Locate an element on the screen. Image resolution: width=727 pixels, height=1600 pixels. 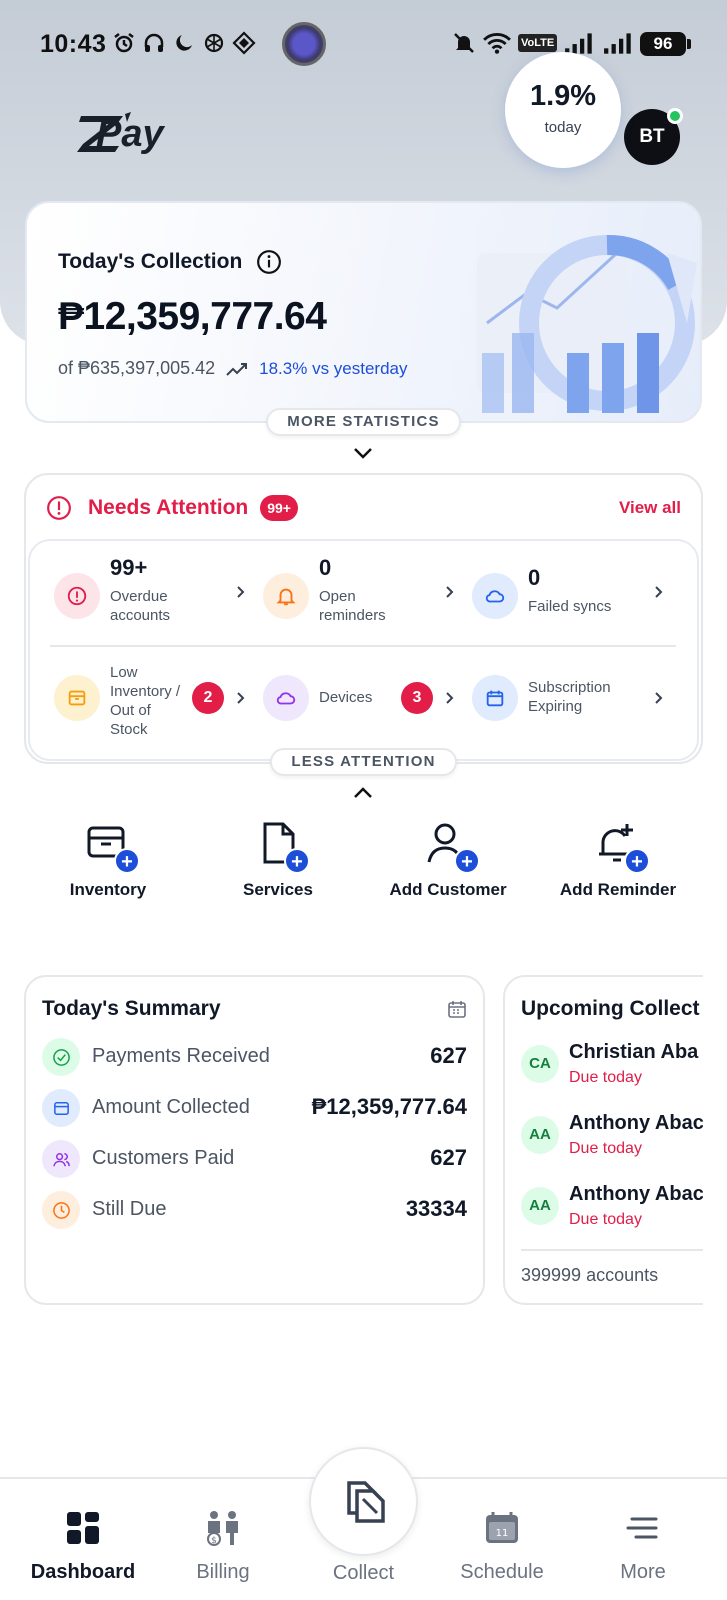
nav-more: More is located at coordinates (643, 1546).